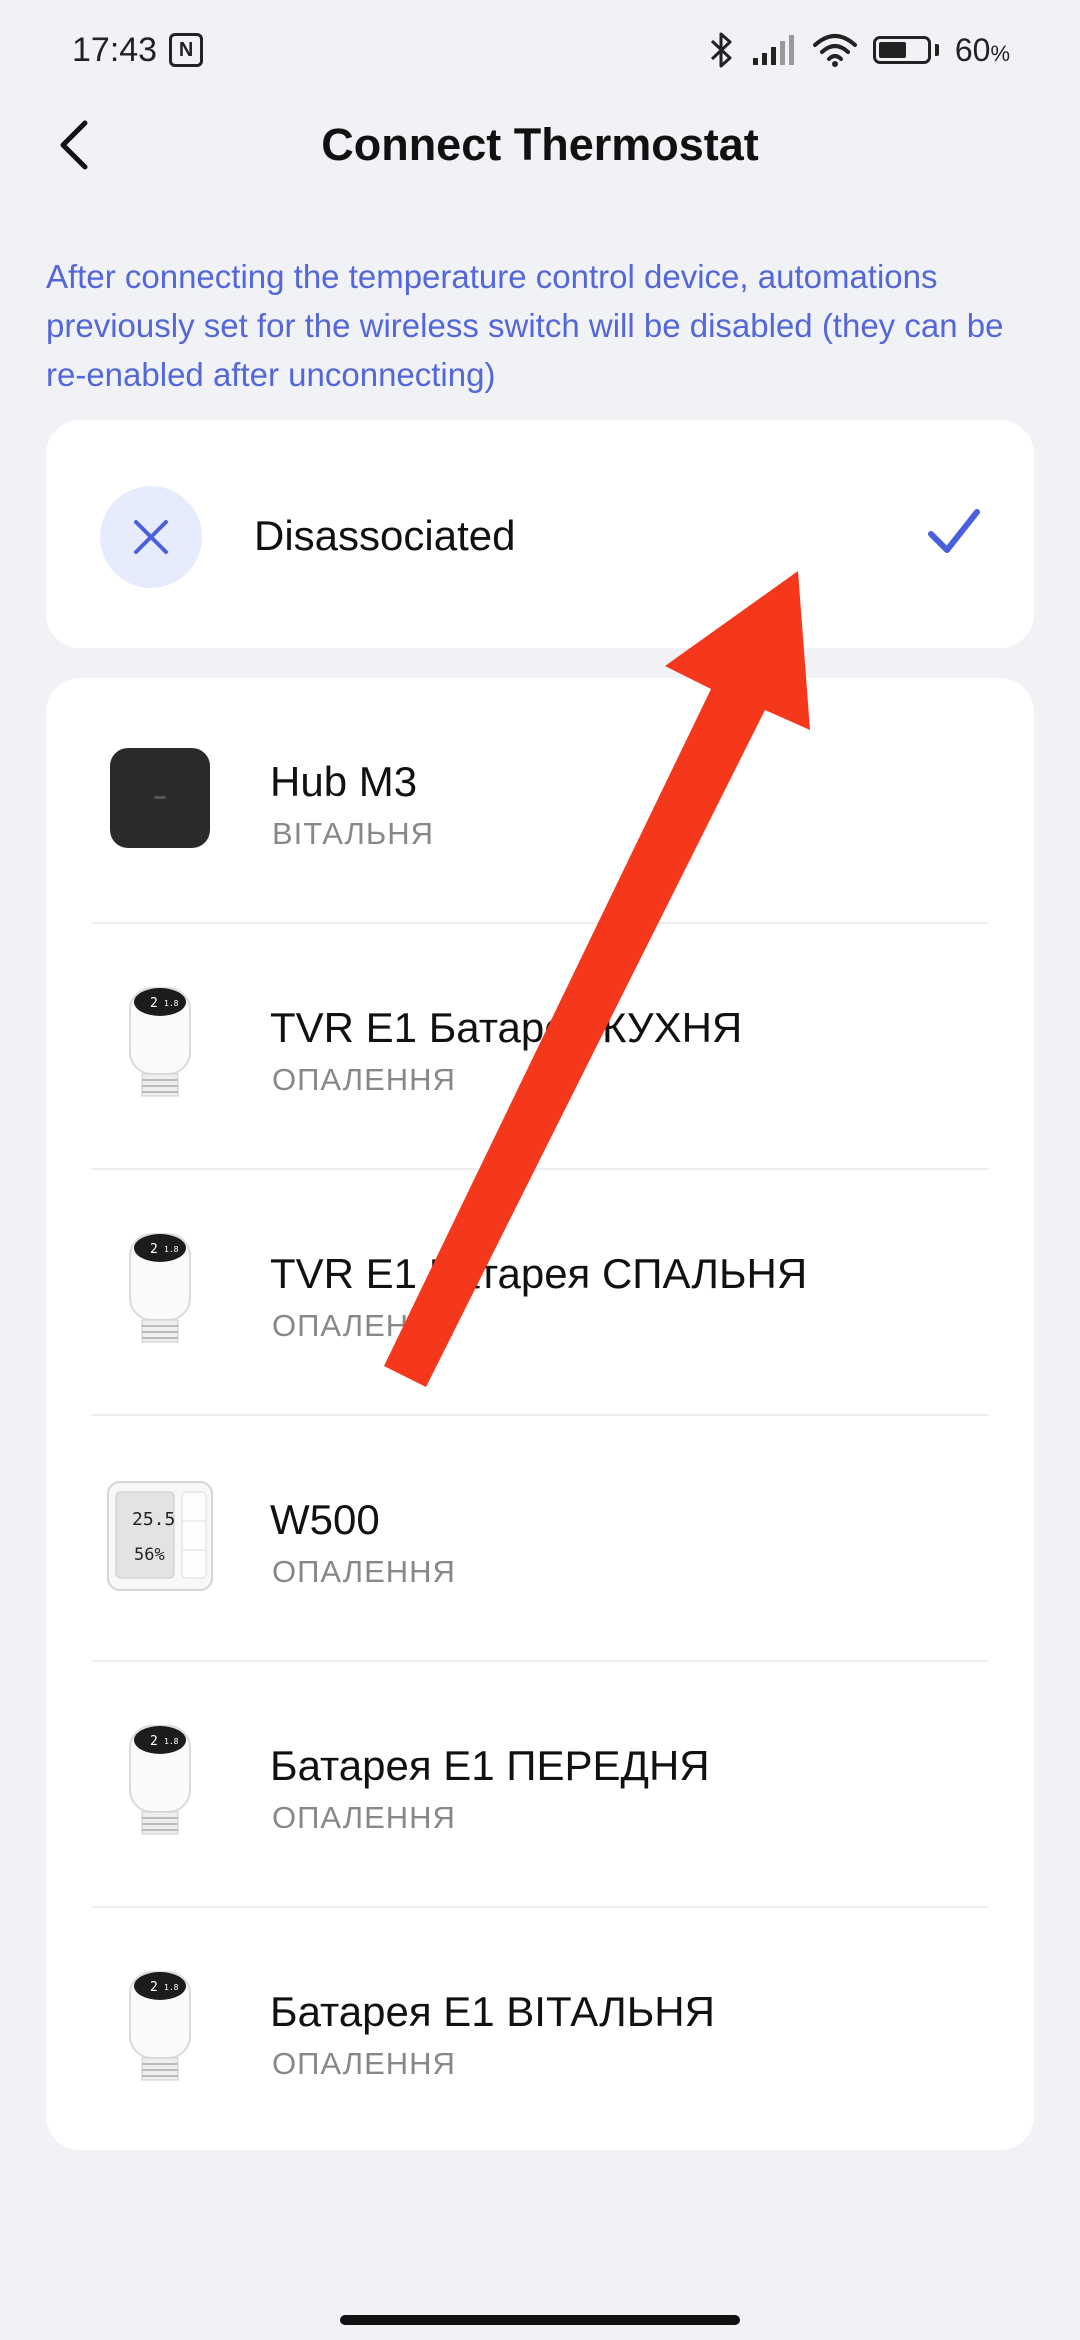 The height and width of the screenshot is (2340, 1080). What do you see at coordinates (325, 1519) in the screenshot?
I see `device-name: W500` at bounding box center [325, 1519].